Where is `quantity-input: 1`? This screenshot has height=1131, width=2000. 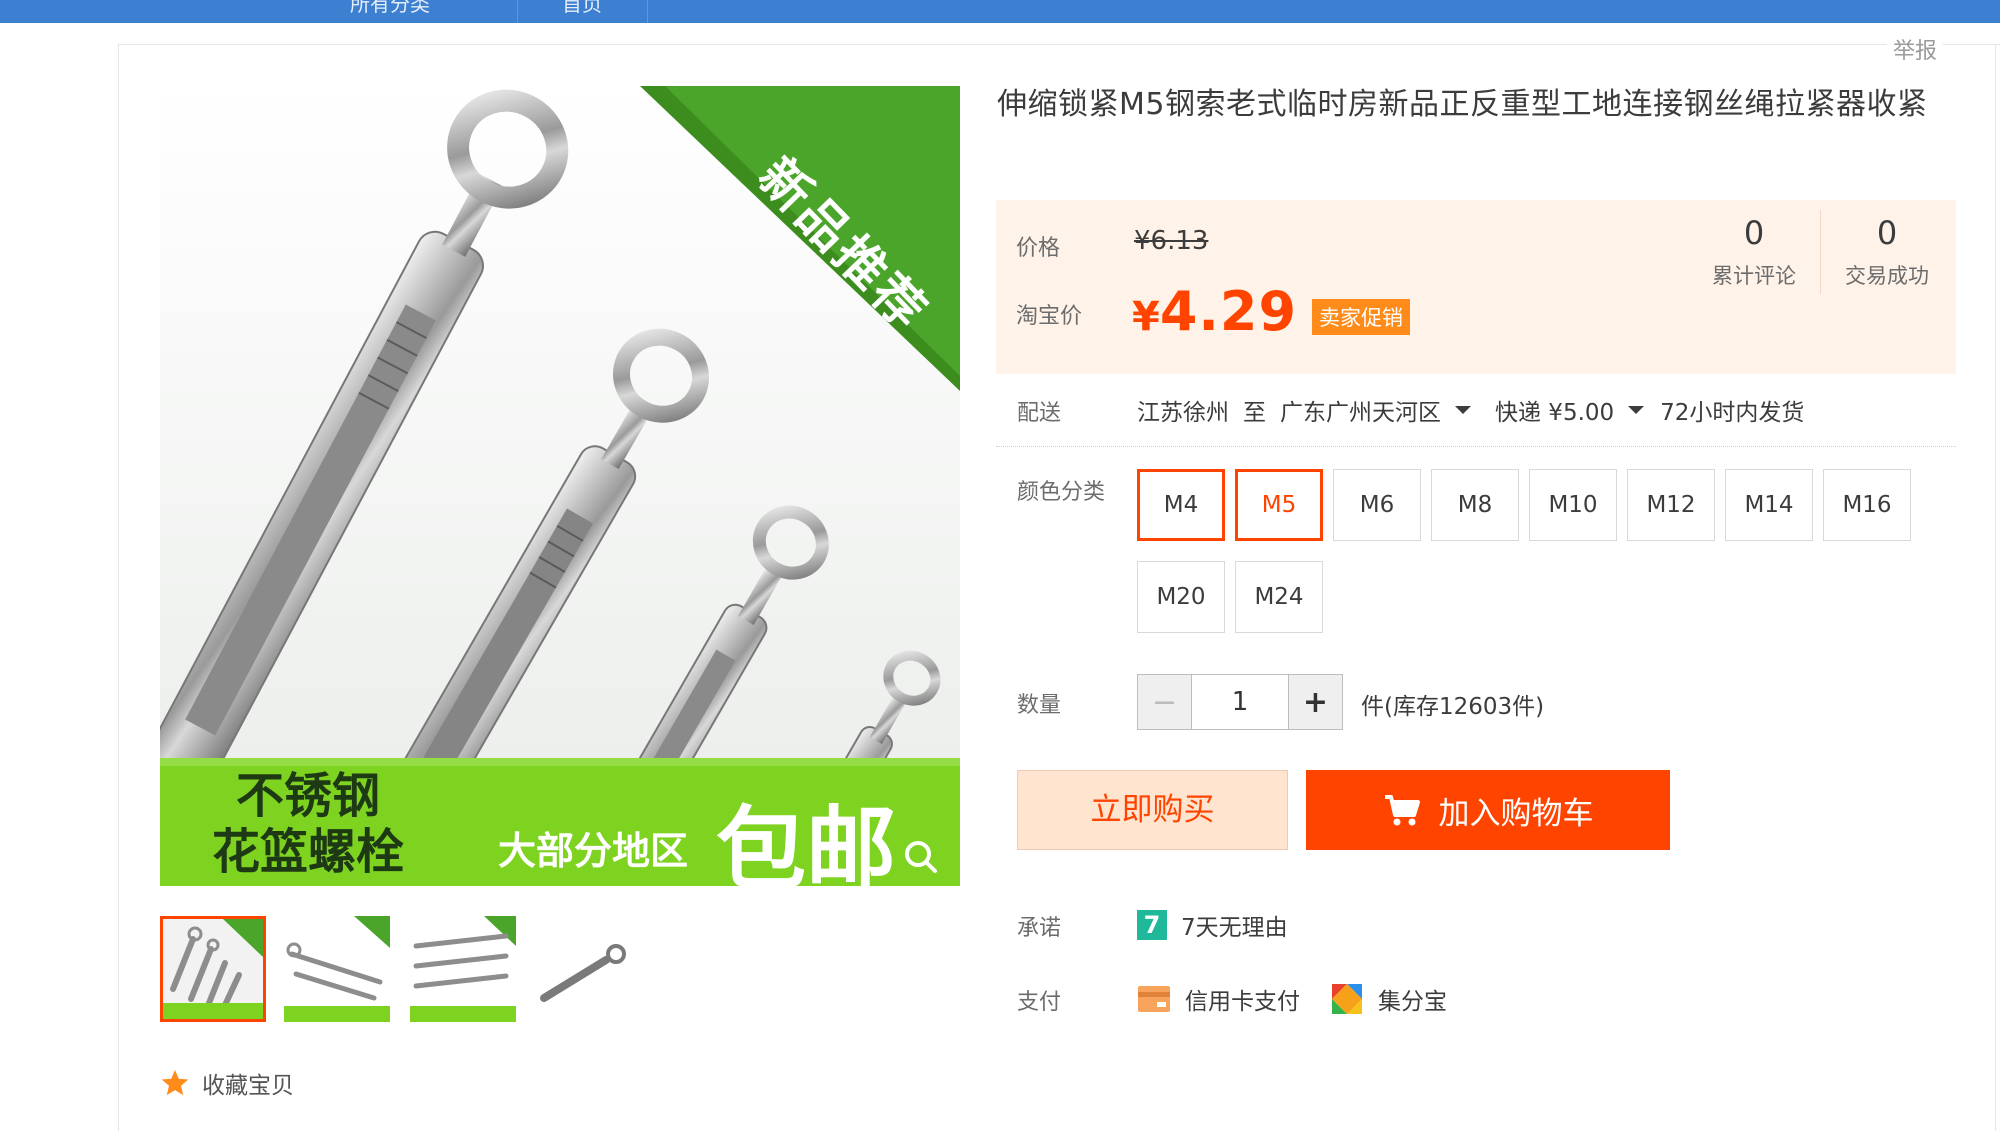
quantity-input: 1 is located at coordinates (1240, 702).